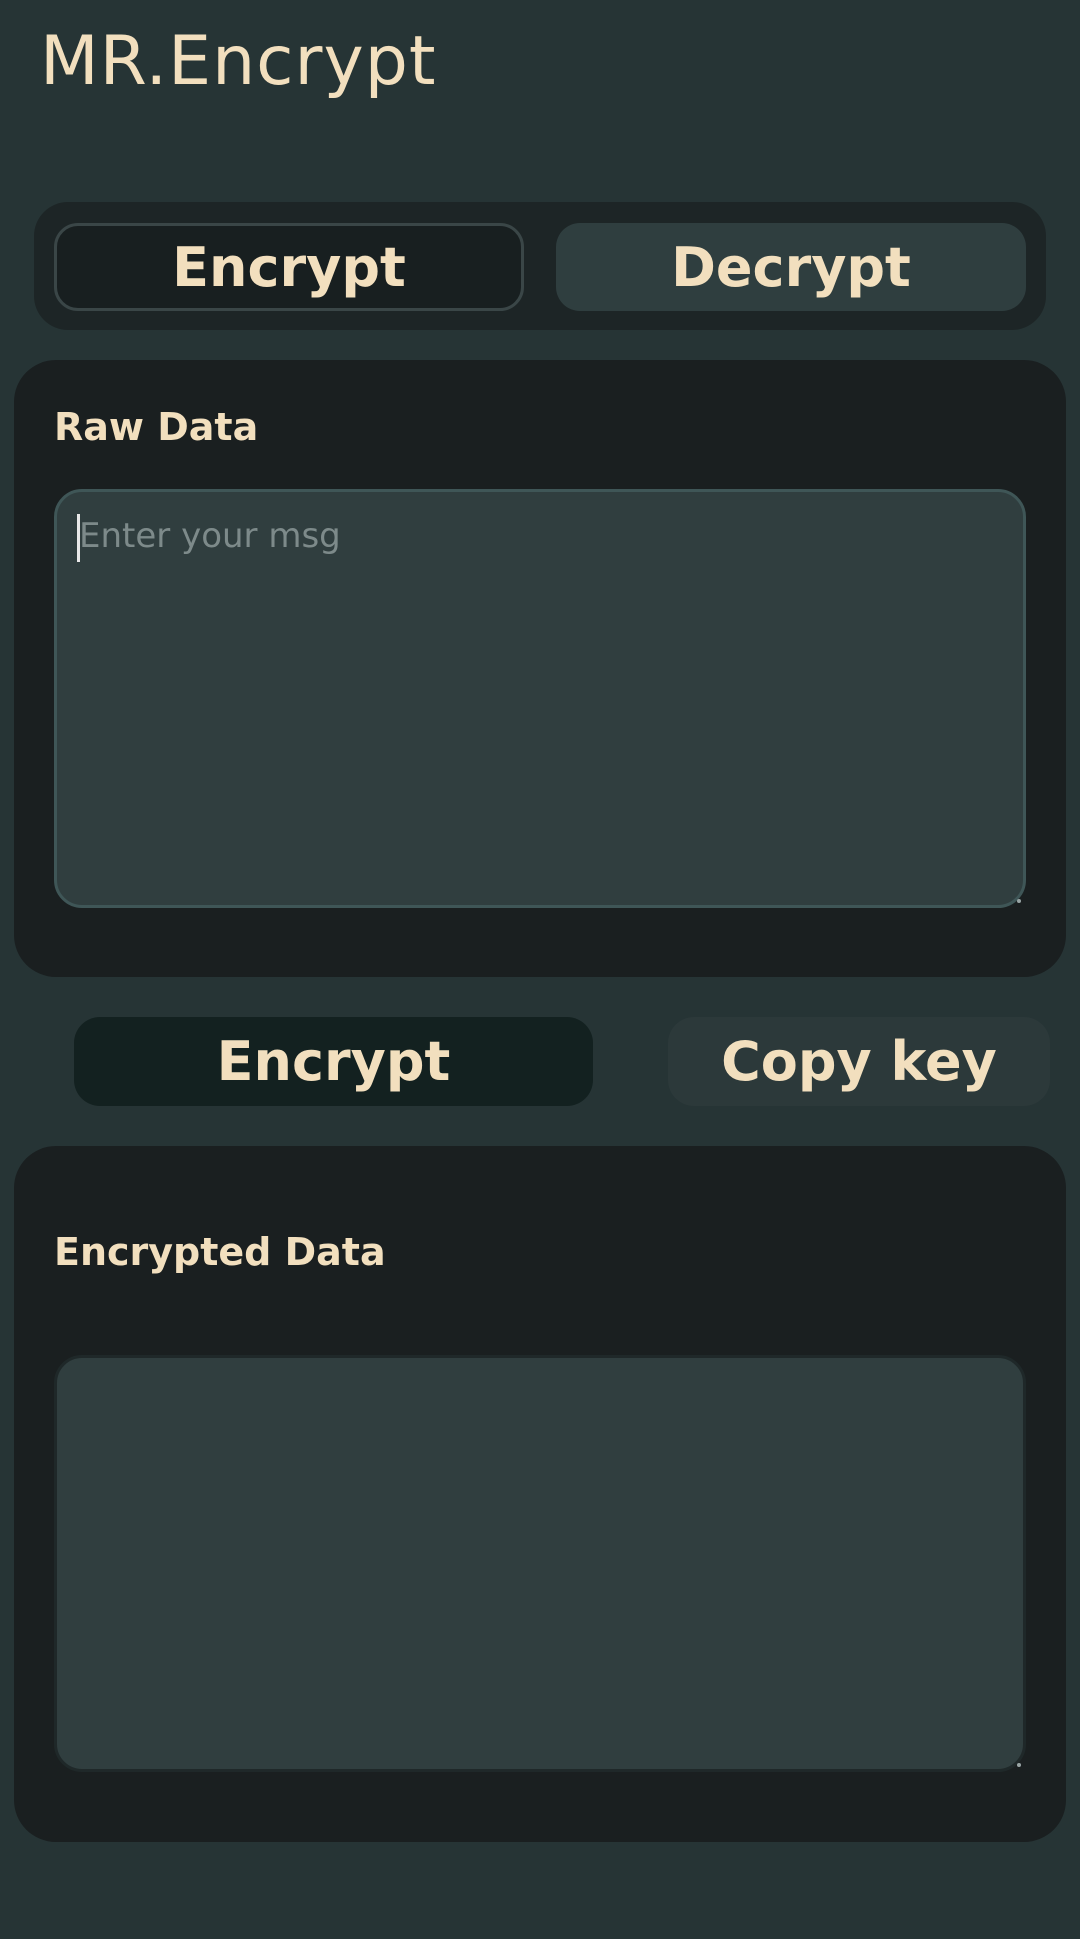 The image size is (1080, 1939). I want to click on tab-decrypt: Decrypt, so click(791, 267).